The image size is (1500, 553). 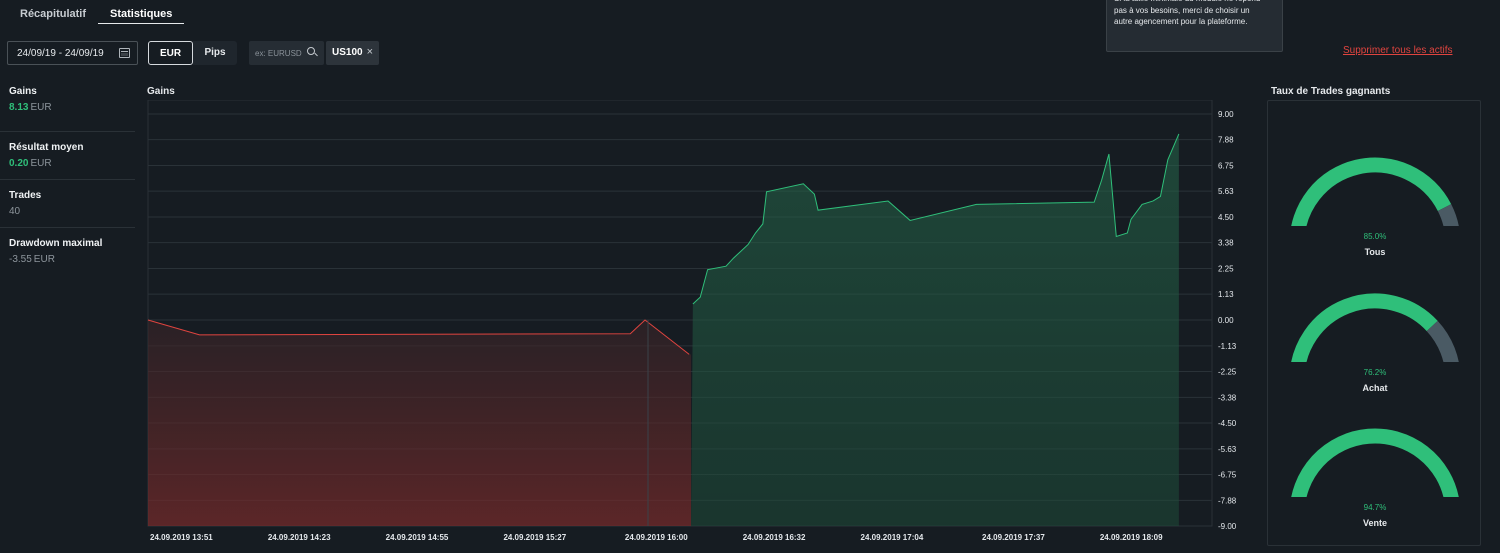 What do you see at coordinates (1226, 191) in the screenshot?
I see `y-tick-label: 5.63` at bounding box center [1226, 191].